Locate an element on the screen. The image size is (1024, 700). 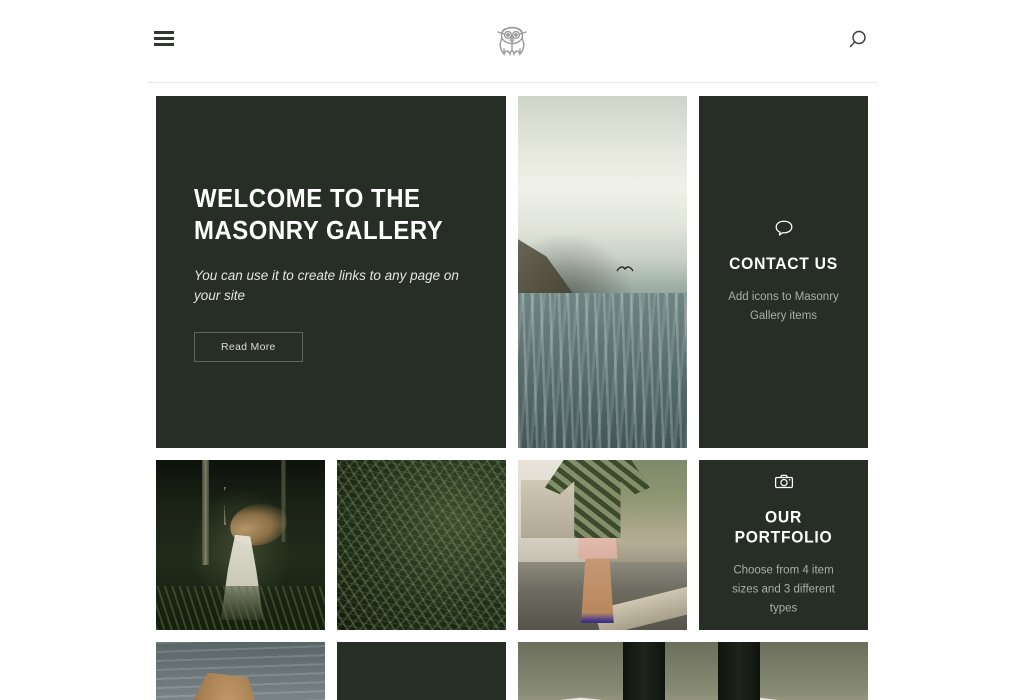
braided-girl-image is located at coordinates (240, 671).